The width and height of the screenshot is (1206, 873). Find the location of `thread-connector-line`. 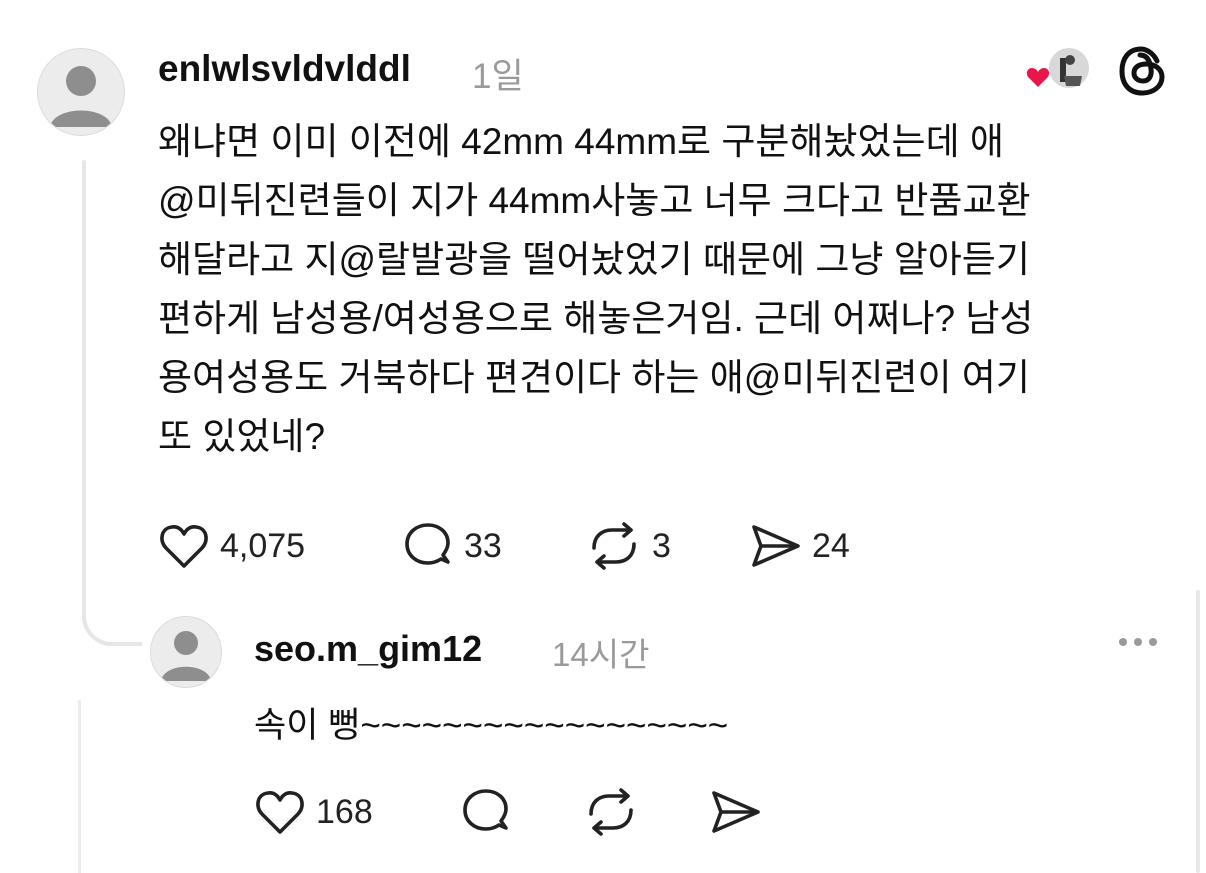

thread-connector-line is located at coordinates (84, 380).